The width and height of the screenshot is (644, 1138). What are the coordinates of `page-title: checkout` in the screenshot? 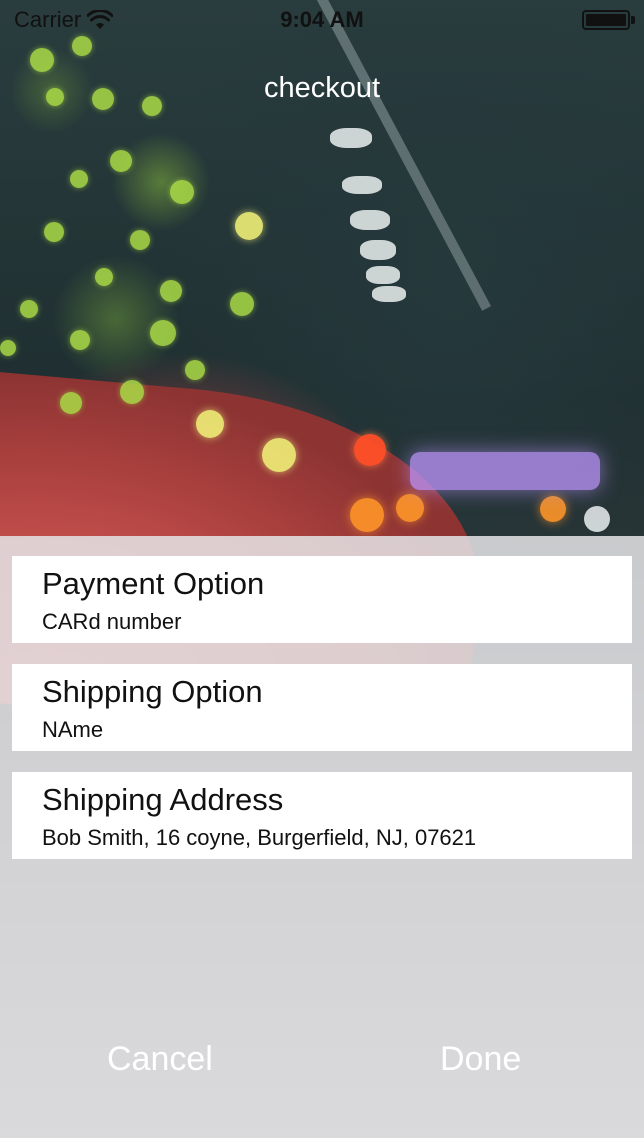 It's located at (322, 88).